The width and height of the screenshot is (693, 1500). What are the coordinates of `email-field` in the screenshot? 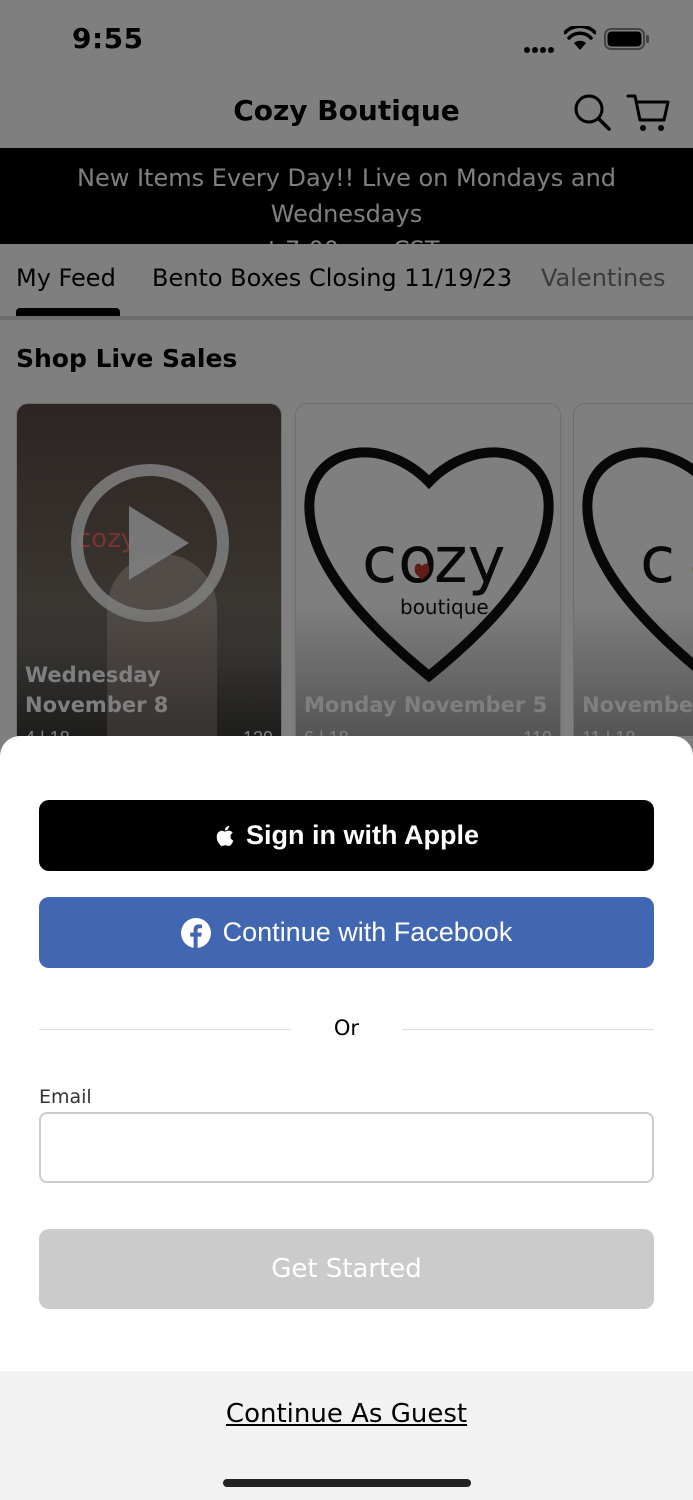 It's located at (346, 1147).